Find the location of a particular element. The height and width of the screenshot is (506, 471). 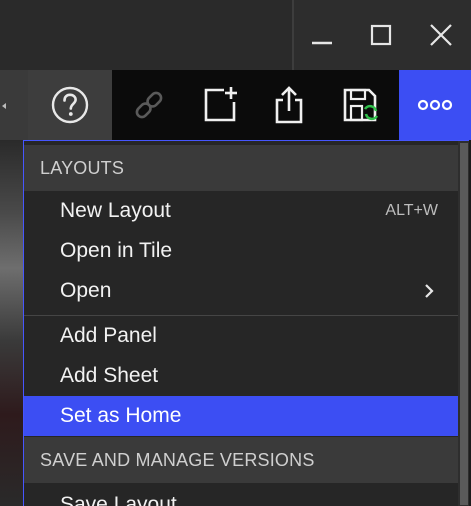

maximize-button is located at coordinates (381, 35).